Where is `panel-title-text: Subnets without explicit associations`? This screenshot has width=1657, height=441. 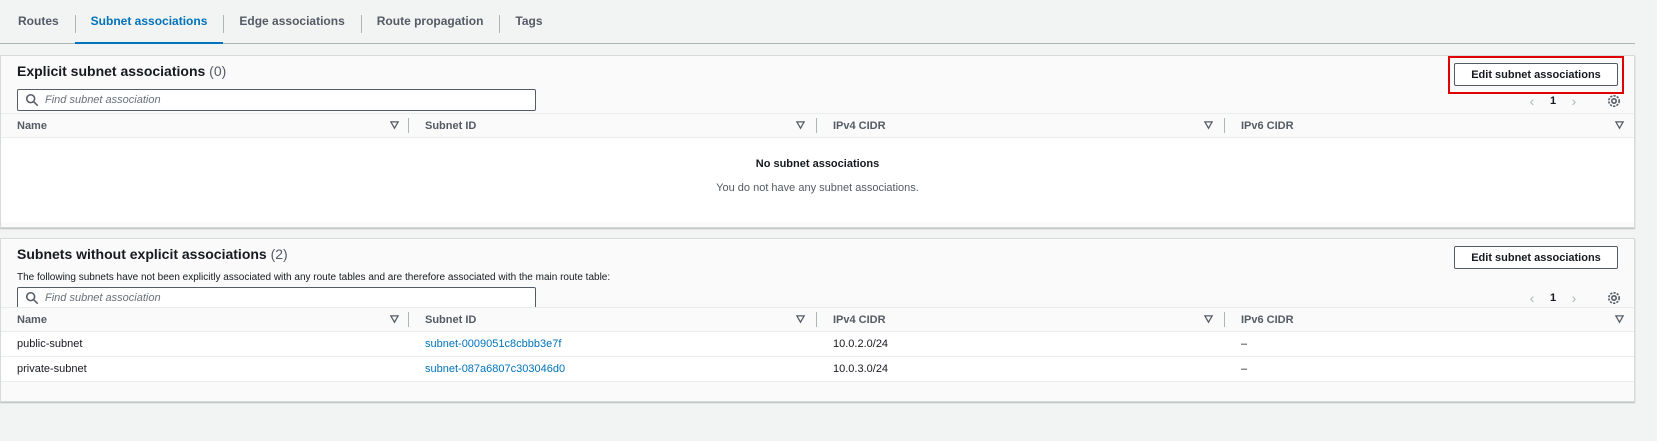 panel-title-text: Subnets without explicit associations is located at coordinates (142, 254).